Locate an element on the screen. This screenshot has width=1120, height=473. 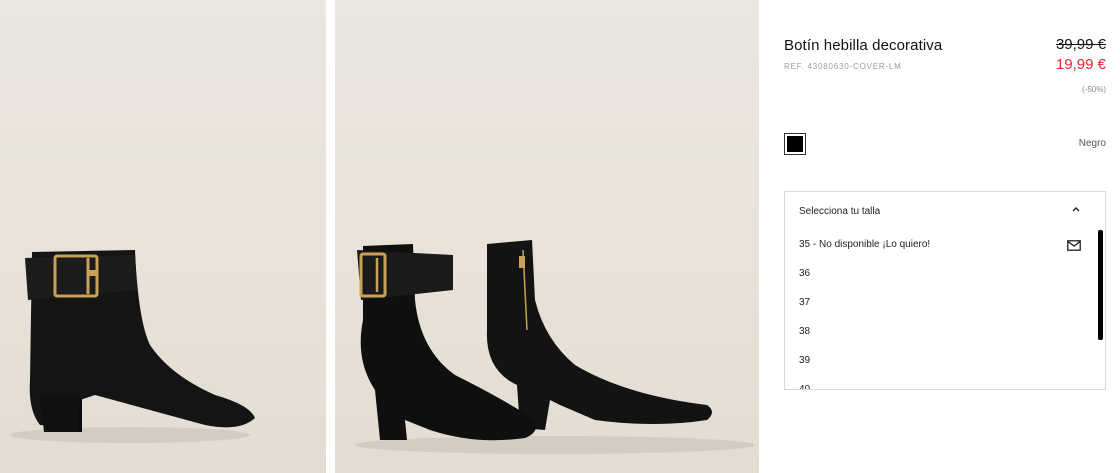
size-option-label: 35 - No disponible ¡Lo quiero! is located at coordinates (865, 244).